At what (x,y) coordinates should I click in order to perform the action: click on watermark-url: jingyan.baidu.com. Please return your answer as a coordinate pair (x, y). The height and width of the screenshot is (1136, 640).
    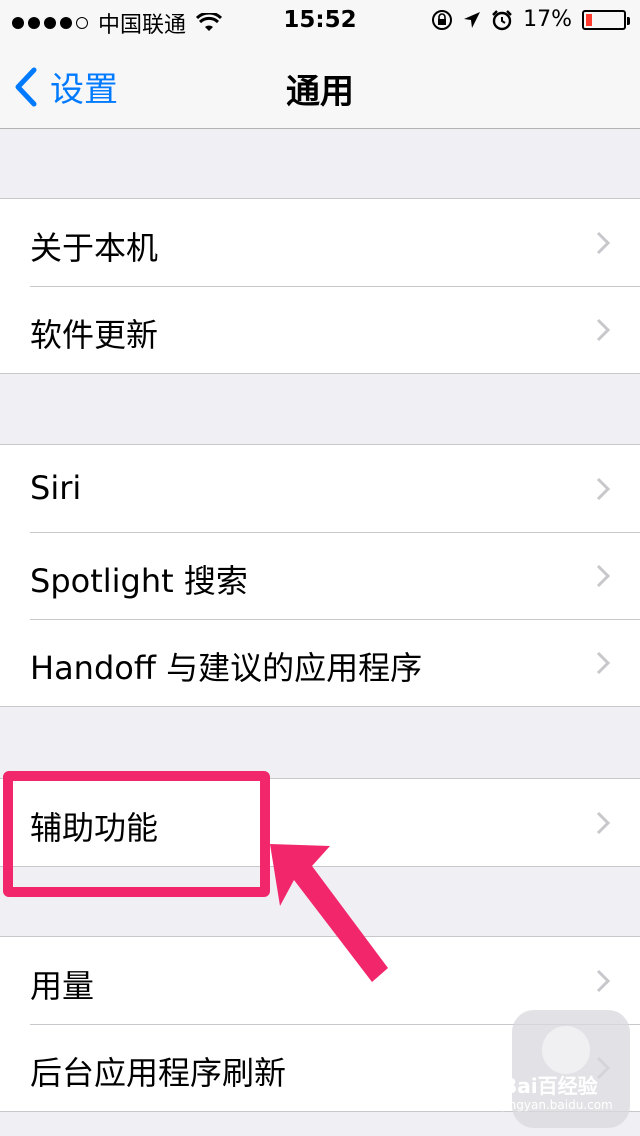
    Looking at the image, I should click on (557, 1105).